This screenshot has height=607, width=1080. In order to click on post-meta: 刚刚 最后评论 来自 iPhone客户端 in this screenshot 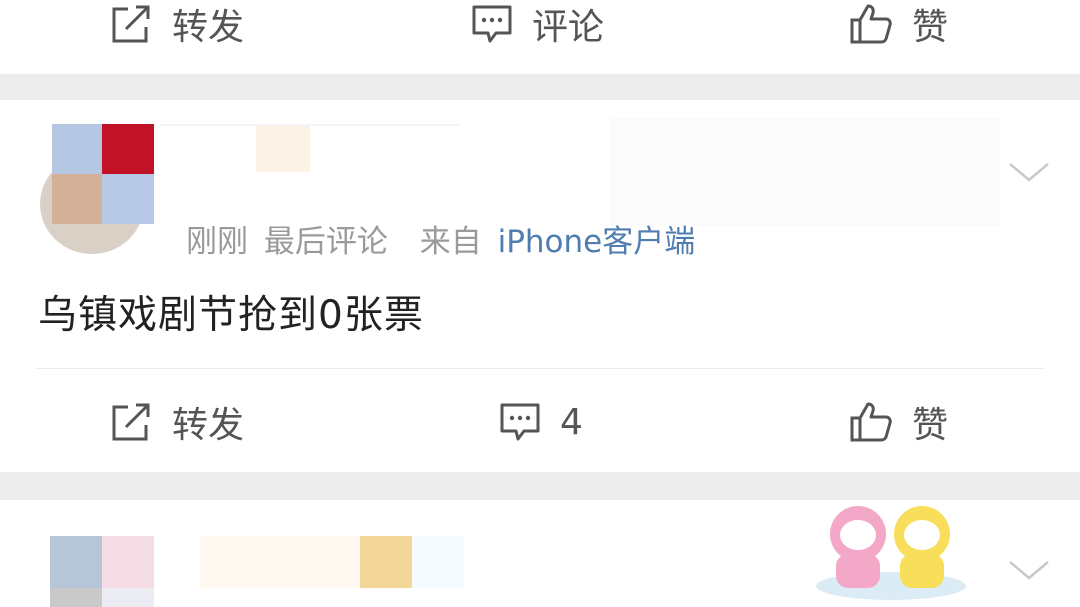, I will do `click(440, 238)`.